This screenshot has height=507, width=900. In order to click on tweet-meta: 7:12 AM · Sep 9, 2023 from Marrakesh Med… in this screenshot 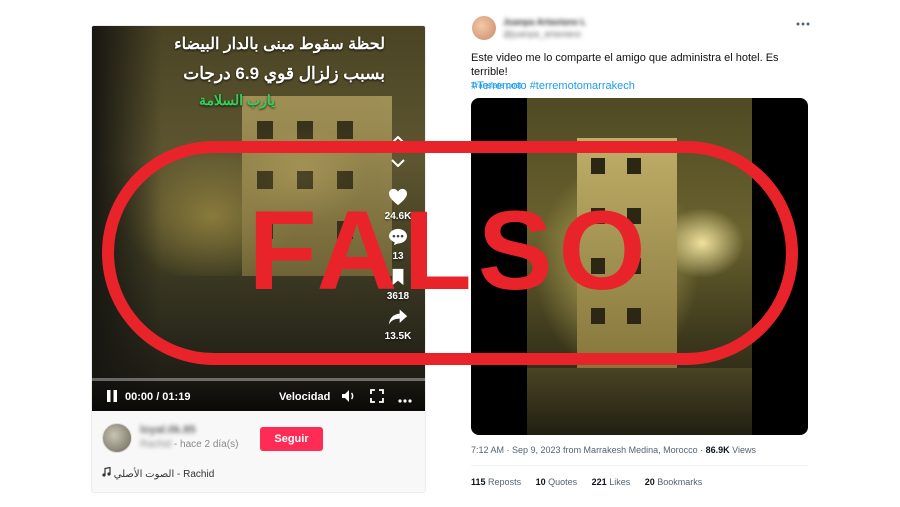, I will do `click(613, 450)`.